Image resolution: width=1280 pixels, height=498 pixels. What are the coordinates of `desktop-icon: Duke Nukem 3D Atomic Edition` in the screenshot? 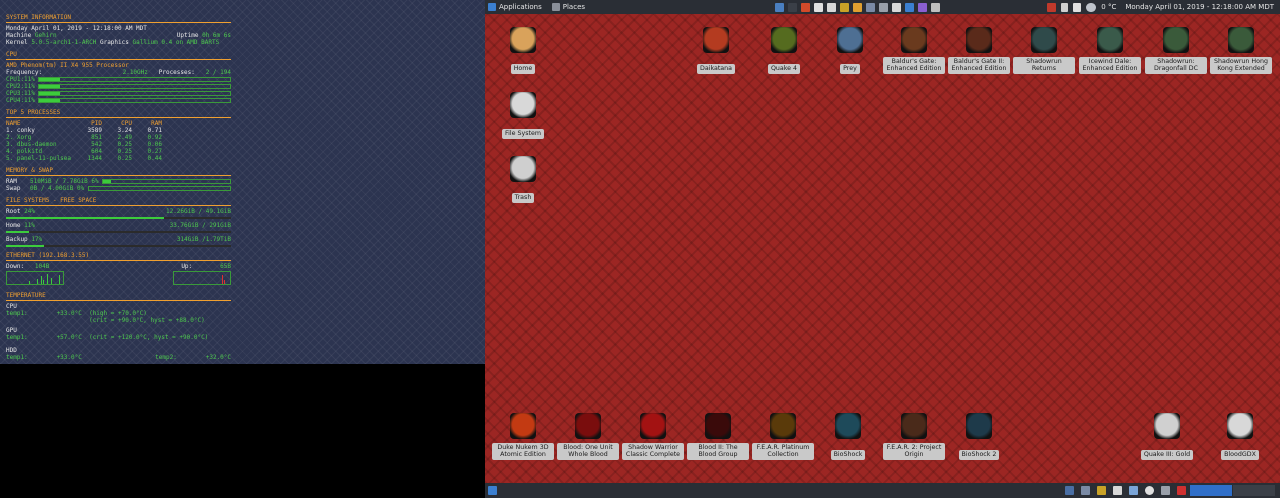 It's located at (523, 436).